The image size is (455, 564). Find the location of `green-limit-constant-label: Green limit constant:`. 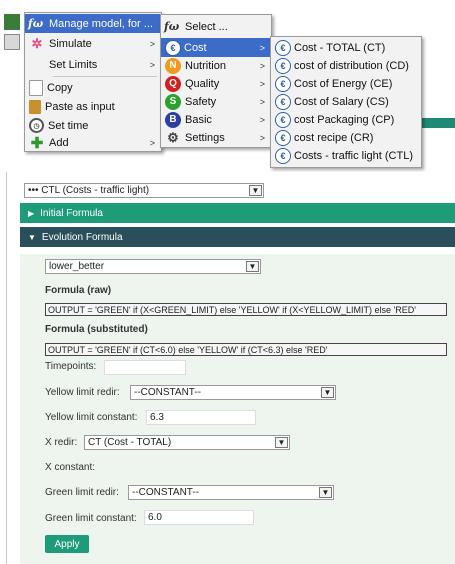

green-limit-constant-label: Green limit constant: is located at coordinates (91, 518).